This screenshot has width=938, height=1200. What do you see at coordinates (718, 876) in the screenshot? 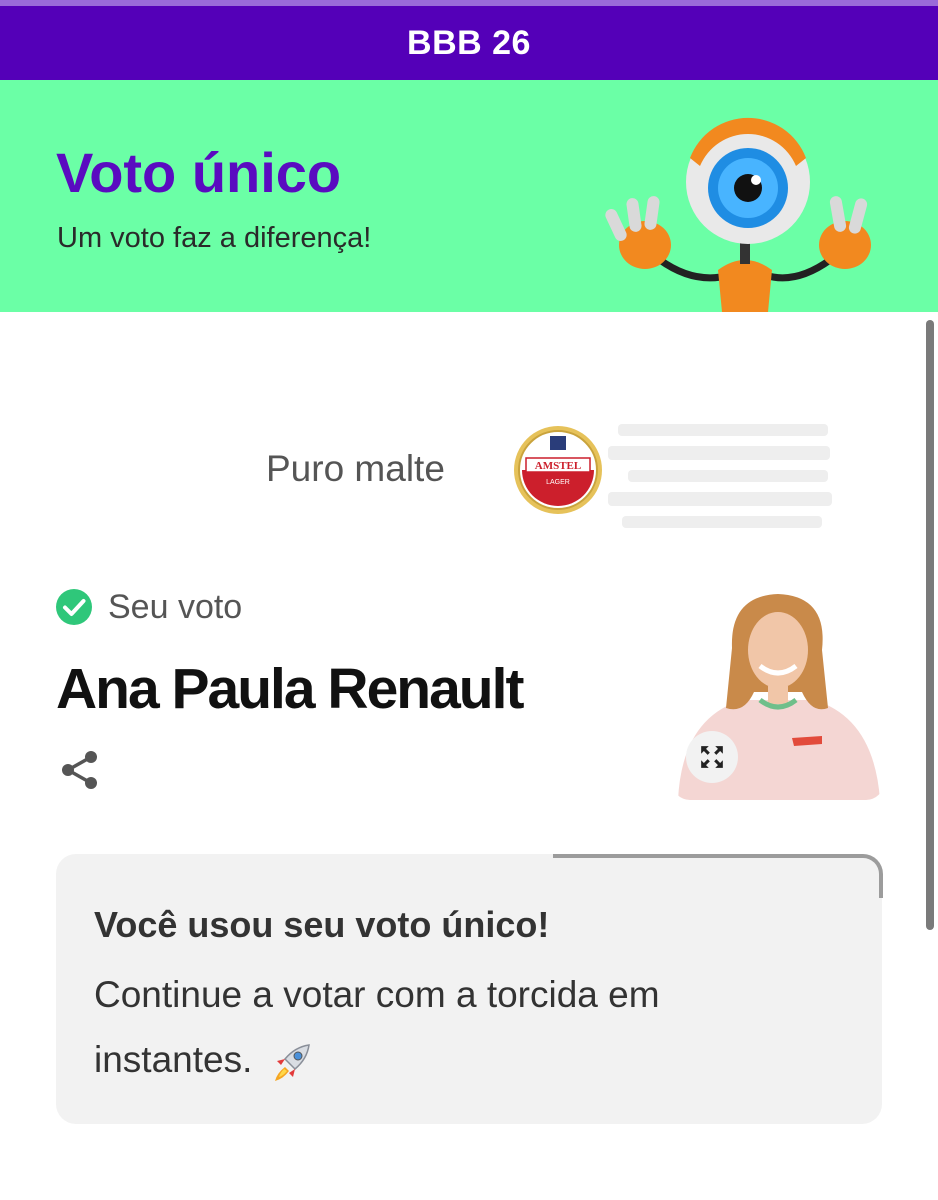
I see `card-progress-arc` at bounding box center [718, 876].